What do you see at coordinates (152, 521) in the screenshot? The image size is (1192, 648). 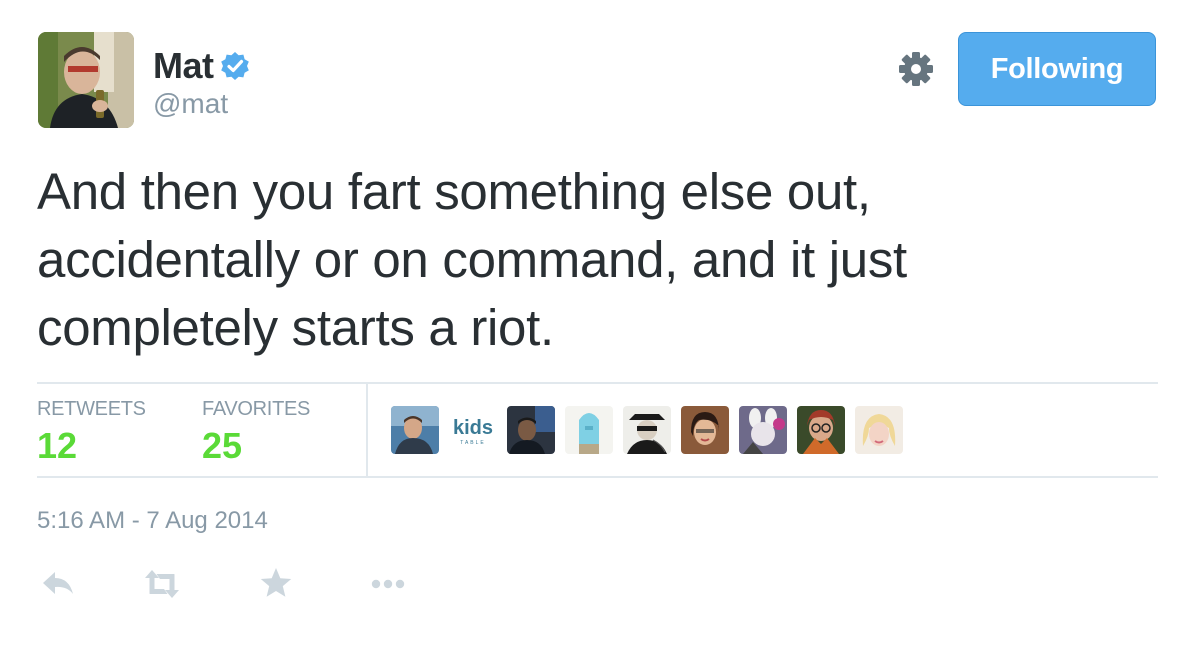 I see `tweet-timestamp: 5:16 AM - 7 Aug 2014` at bounding box center [152, 521].